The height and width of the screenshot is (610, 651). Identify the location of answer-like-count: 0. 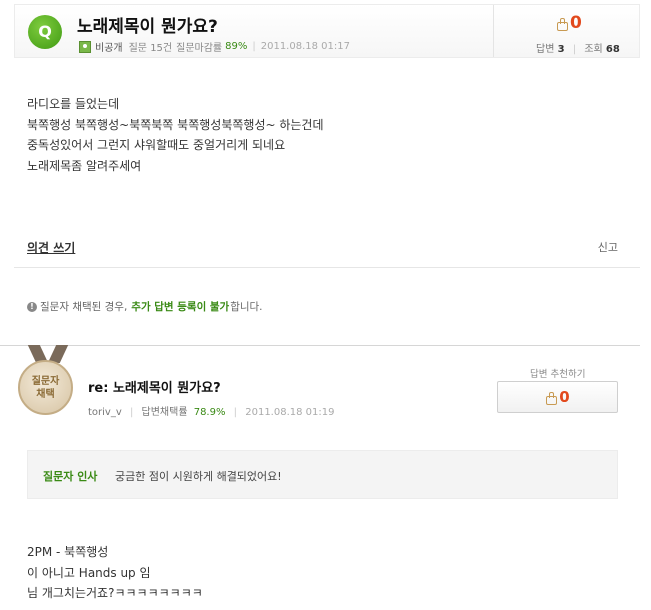
(564, 397).